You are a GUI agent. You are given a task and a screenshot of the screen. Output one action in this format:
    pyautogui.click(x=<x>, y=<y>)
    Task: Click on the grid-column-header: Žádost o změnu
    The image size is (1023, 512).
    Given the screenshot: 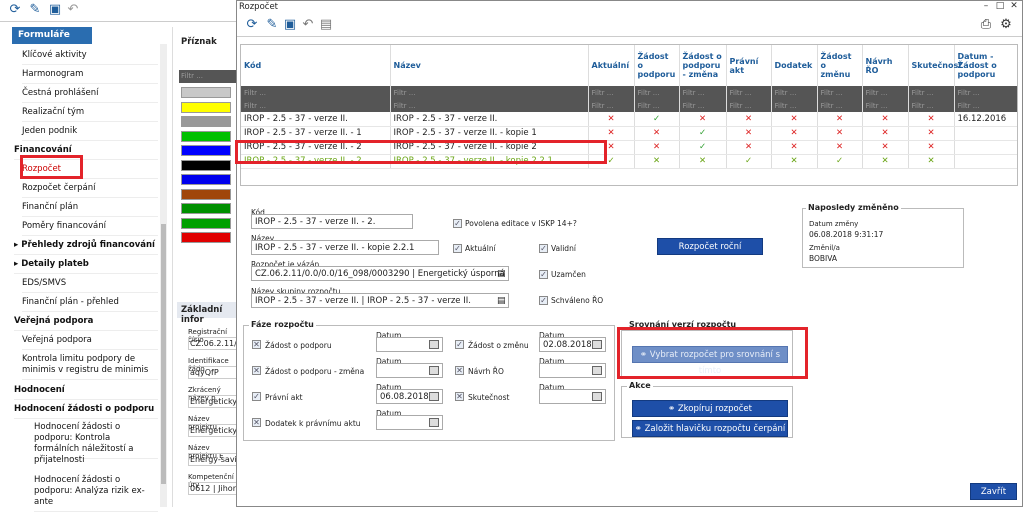 What is the action you would take?
    pyautogui.click(x=840, y=65)
    